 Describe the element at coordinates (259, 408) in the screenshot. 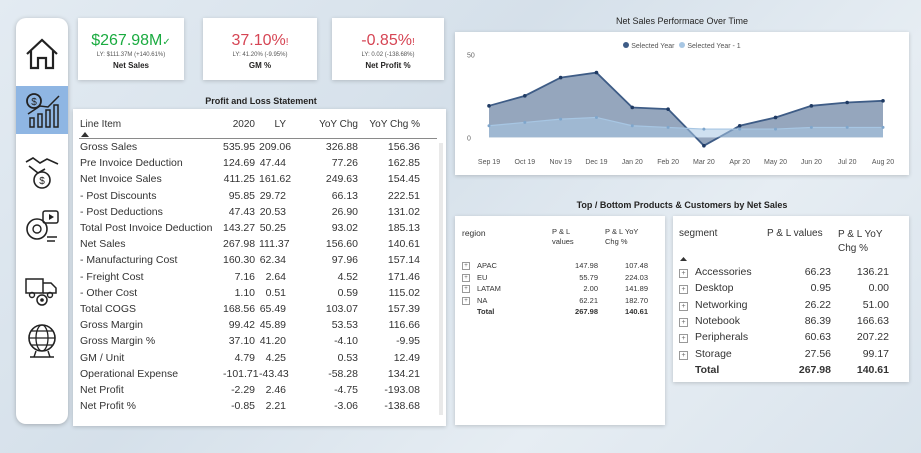

I see `pl-row: Net Profit % -0.85 2.21 -3.06 -138.68` at that location.